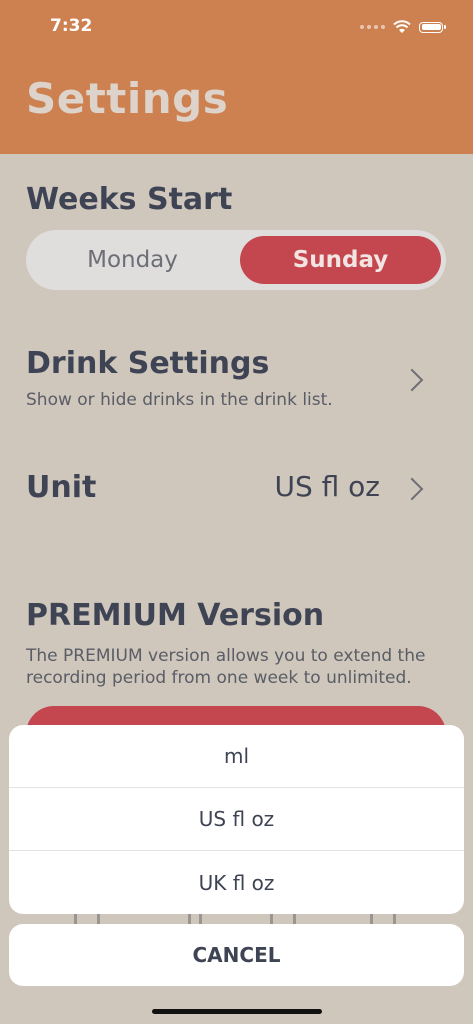  Describe the element at coordinates (236, 756) in the screenshot. I see `option-ml: ml` at that location.